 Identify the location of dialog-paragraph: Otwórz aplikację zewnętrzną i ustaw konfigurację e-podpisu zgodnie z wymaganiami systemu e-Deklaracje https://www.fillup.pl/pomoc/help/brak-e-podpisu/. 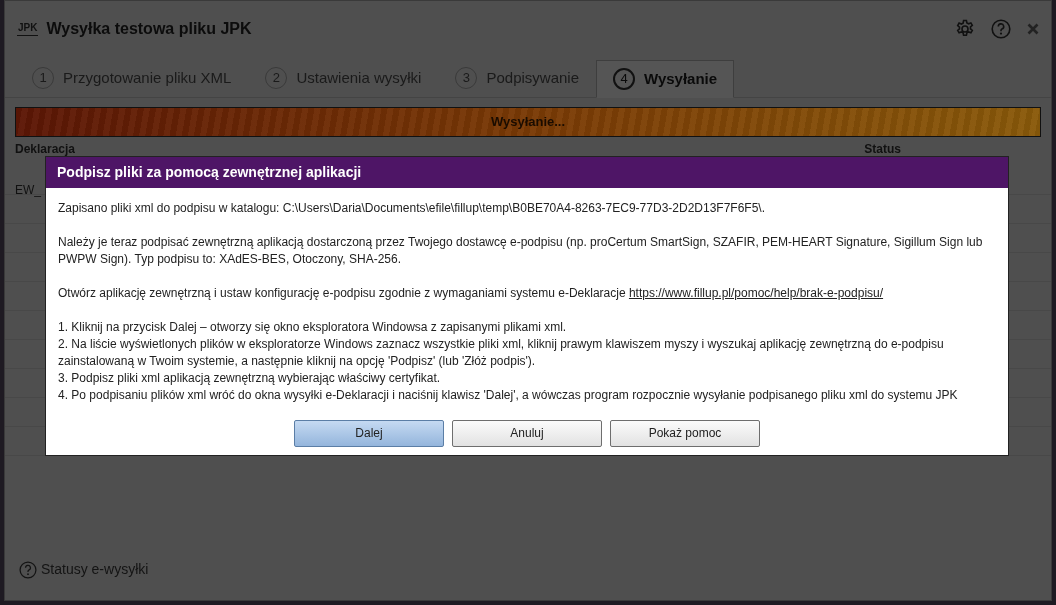
(471, 293).